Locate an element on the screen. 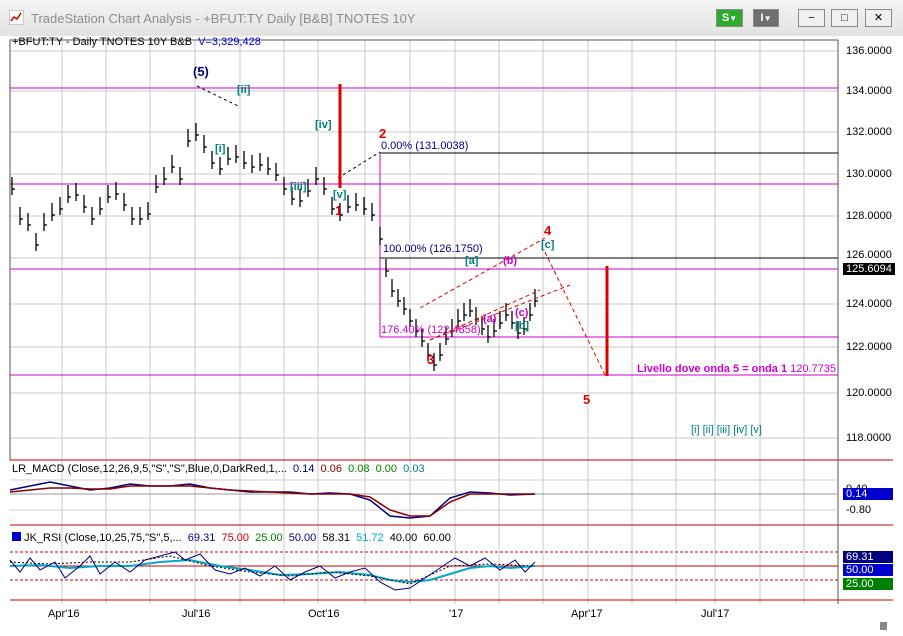 This screenshot has height=636, width=903. minimize-icon: − is located at coordinates (811, 18).